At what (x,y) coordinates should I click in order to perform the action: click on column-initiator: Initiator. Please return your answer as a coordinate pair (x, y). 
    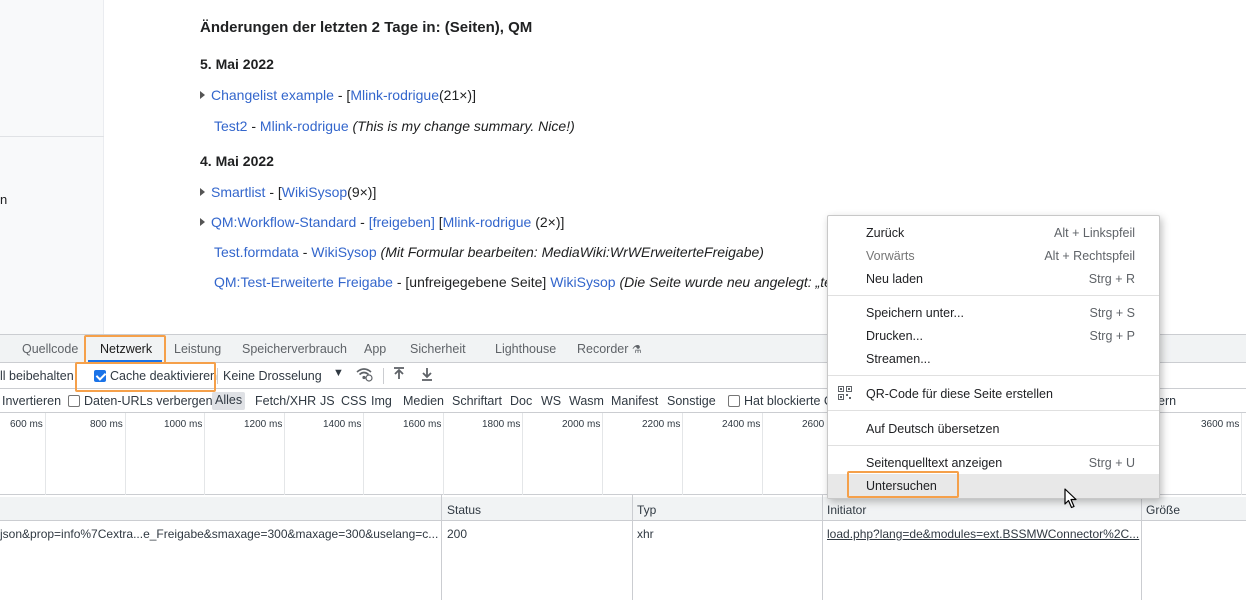
    Looking at the image, I should click on (846, 510).